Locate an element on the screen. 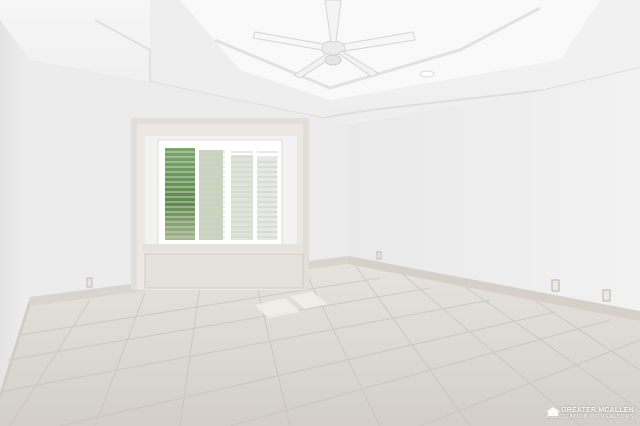 The width and height of the screenshot is (640, 426). realtor-watermark: GREATER MCALLEN ASSOCIATION OF REALTORS is located at coordinates (589, 413).